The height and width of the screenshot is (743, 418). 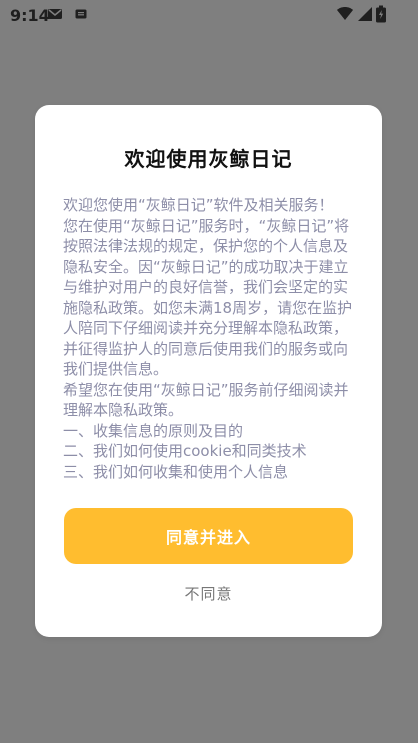 I want to click on policy-paragraph: 一、收集信息的原则及目的, so click(x=153, y=430).